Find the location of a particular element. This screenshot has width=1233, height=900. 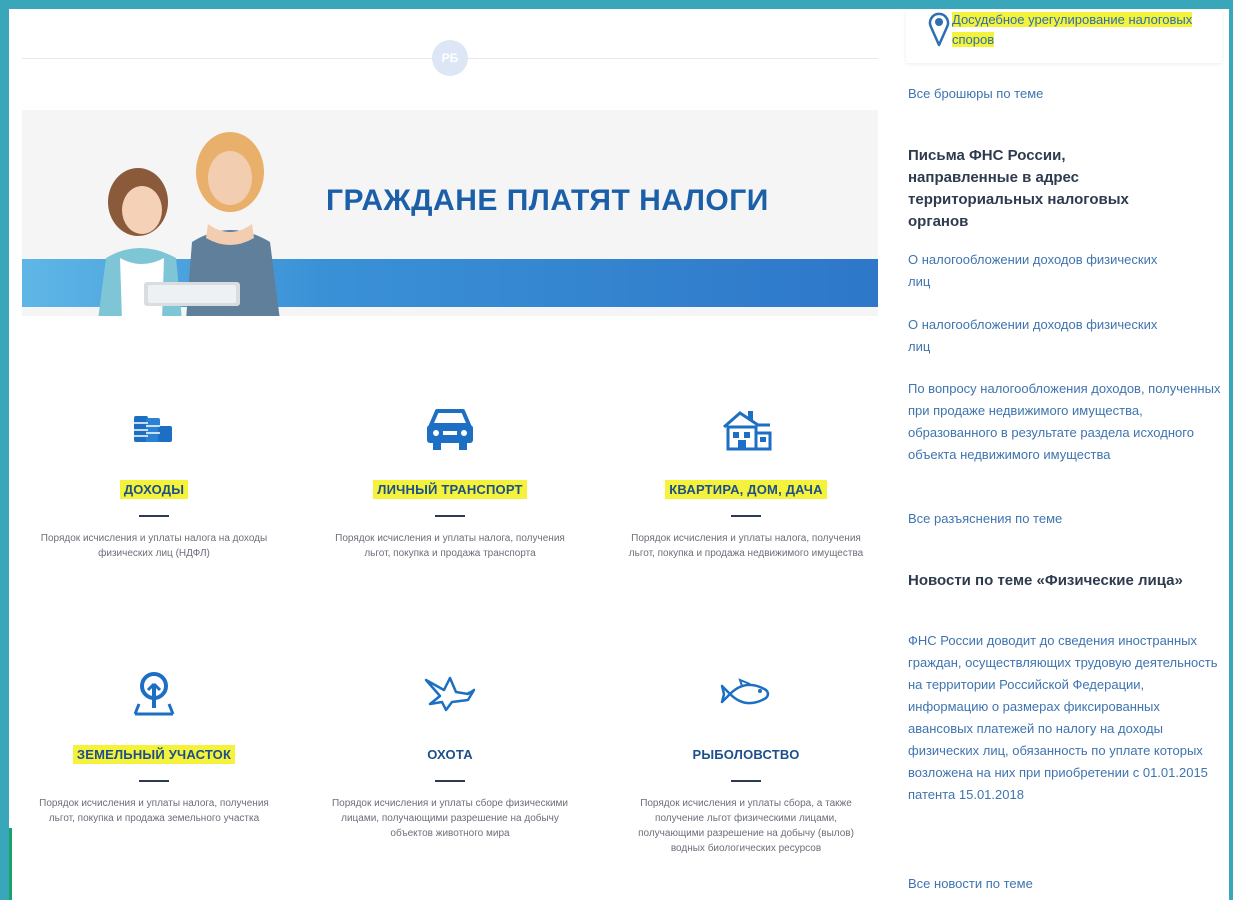

corner-accent is located at coordinates (6, 864).